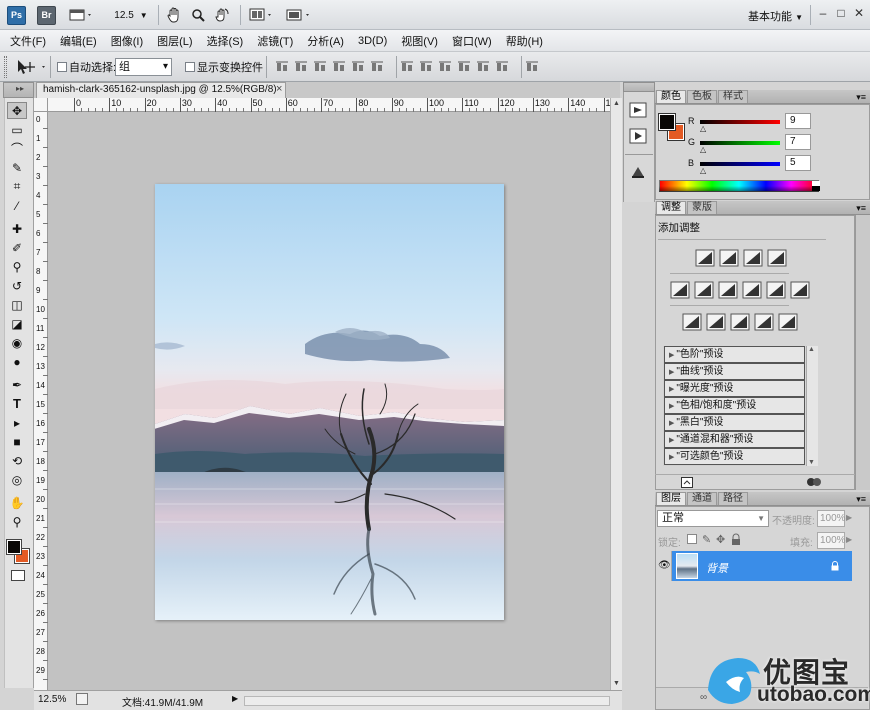 This screenshot has width=870, height=710. Describe the element at coordinates (823, 13) in the screenshot. I see `minimize-button: –` at that location.